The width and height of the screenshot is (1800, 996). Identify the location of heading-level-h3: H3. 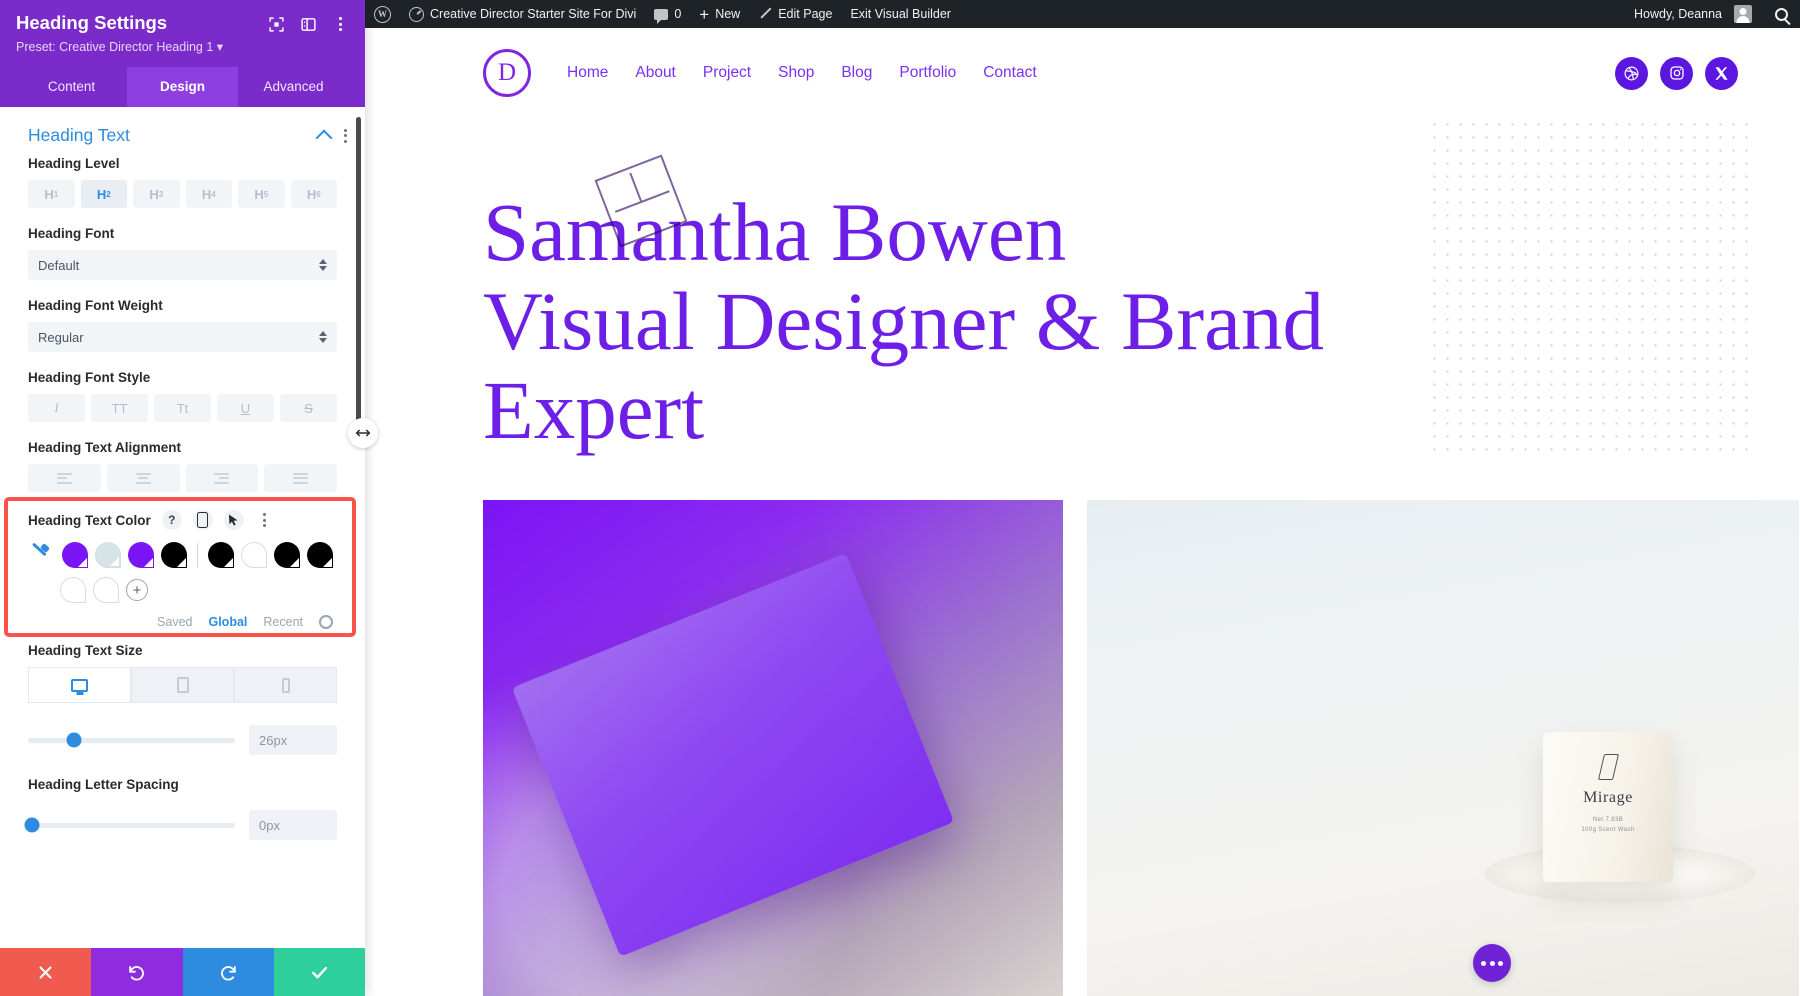
(156, 194).